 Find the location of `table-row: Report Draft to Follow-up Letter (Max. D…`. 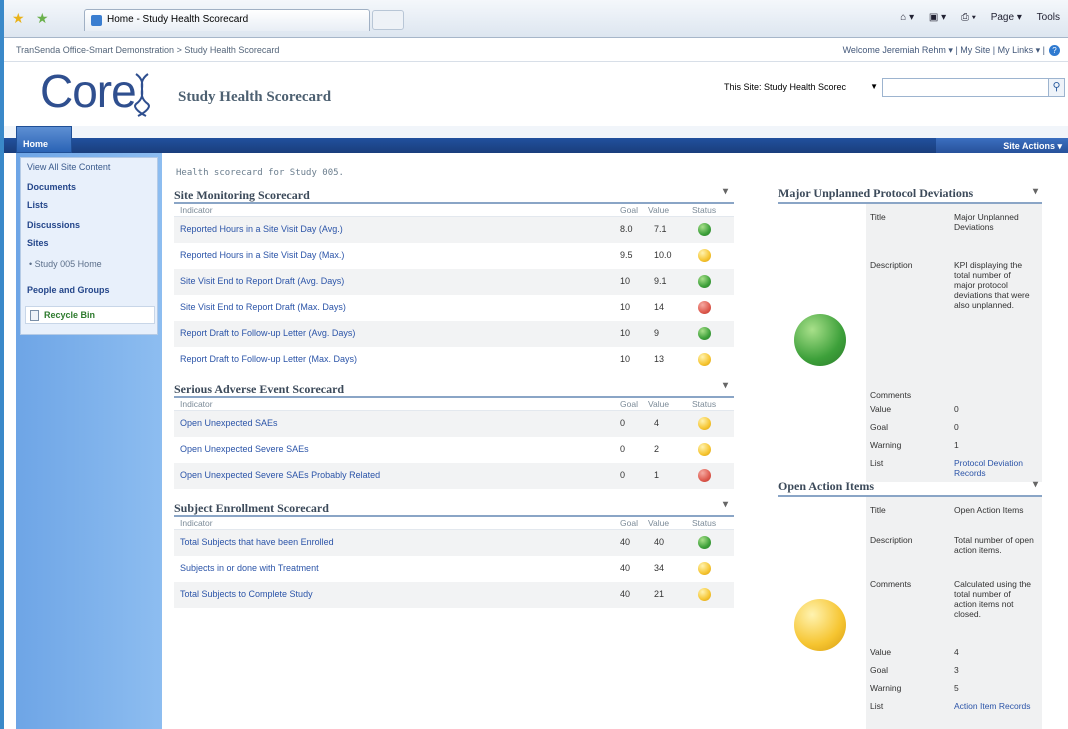

table-row: Report Draft to Follow-up Letter (Max. D… is located at coordinates (454, 360).